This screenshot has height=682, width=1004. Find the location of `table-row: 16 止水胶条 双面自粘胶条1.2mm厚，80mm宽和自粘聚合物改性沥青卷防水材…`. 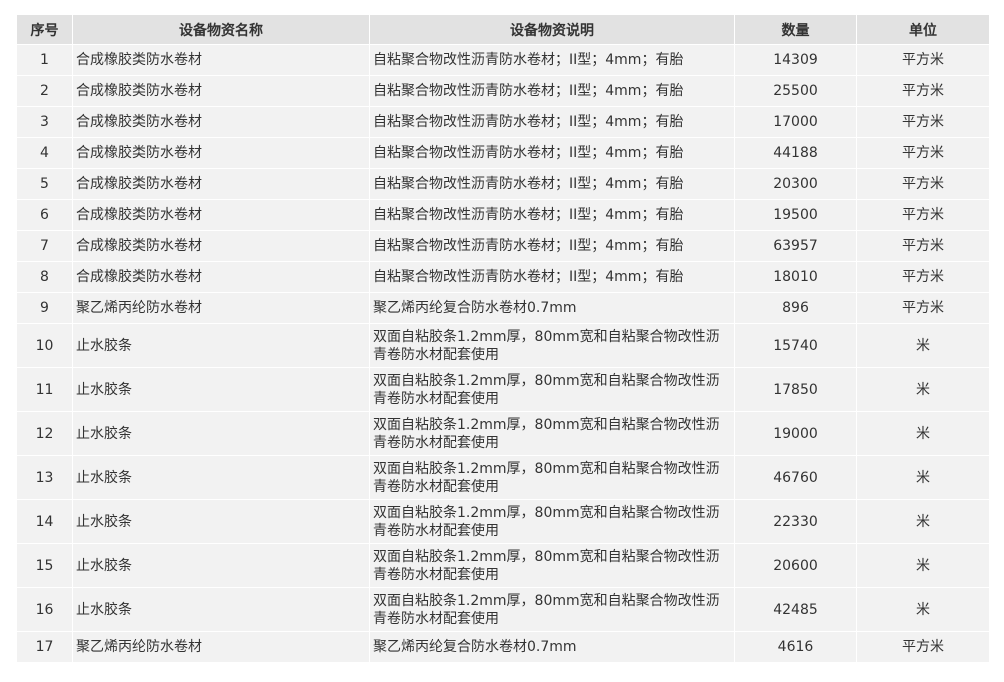

table-row: 16 止水胶条 双面自粘胶条1.2mm厚，80mm宽和自粘聚合物改性沥青卷防水材… is located at coordinates (503, 609).